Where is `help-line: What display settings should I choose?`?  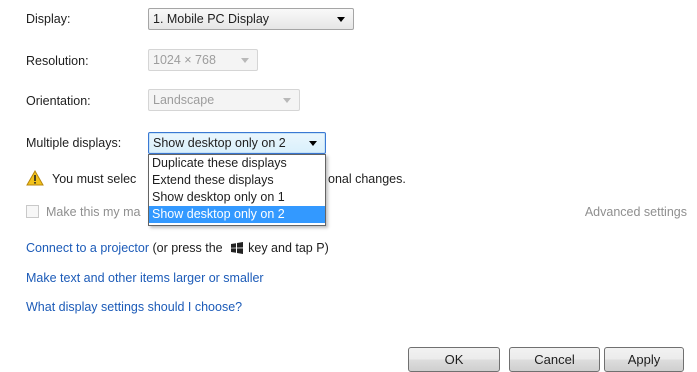 help-line: What display settings should I choose? is located at coordinates (134, 307).